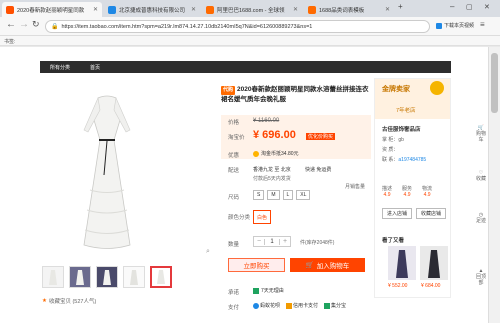 This screenshot has height=323, width=500. Describe the element at coordinates (60, 67) in the screenshot. I see `nav-all-categories: 所有分类` at that location.